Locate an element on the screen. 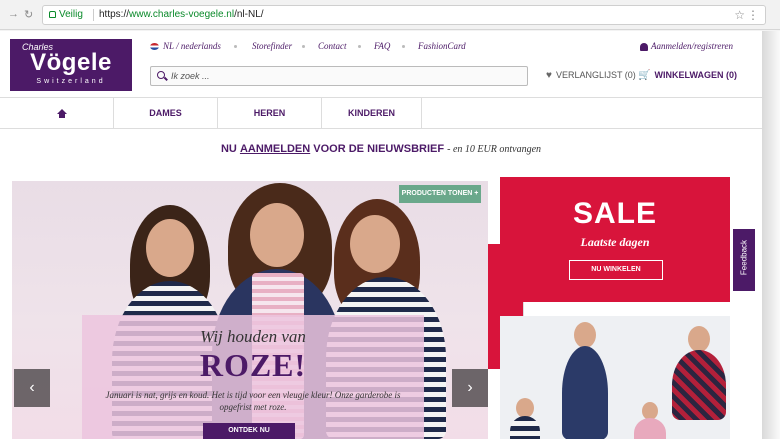 The image size is (780, 439). user-icon is located at coordinates (644, 46).